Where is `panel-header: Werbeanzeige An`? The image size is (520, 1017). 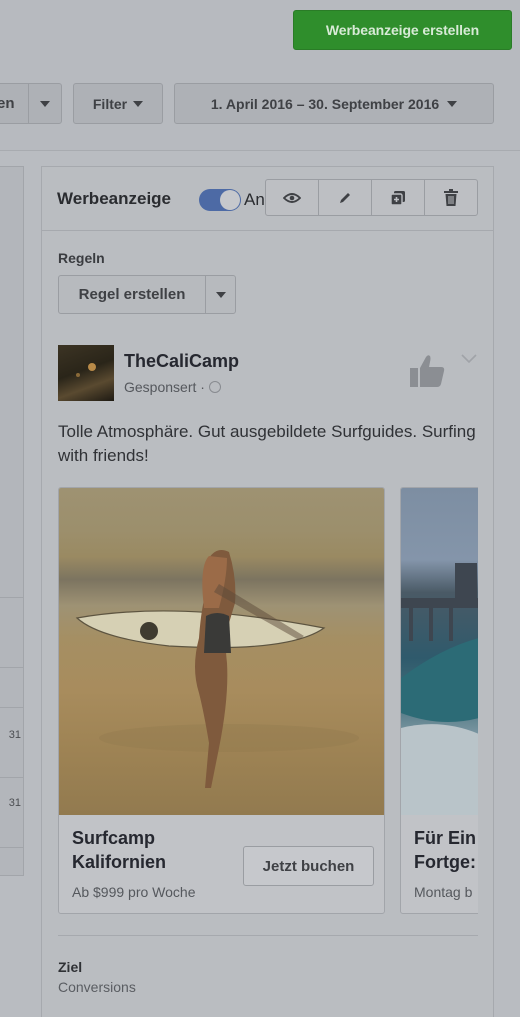
panel-header: Werbeanzeige An is located at coordinates (267, 199).